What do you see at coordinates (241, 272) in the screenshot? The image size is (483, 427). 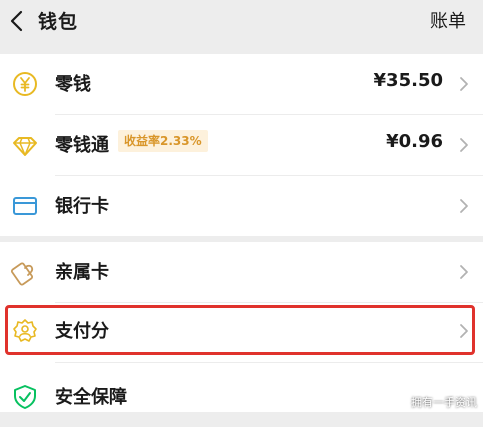 I see `family-card-row: 亲属卡` at bounding box center [241, 272].